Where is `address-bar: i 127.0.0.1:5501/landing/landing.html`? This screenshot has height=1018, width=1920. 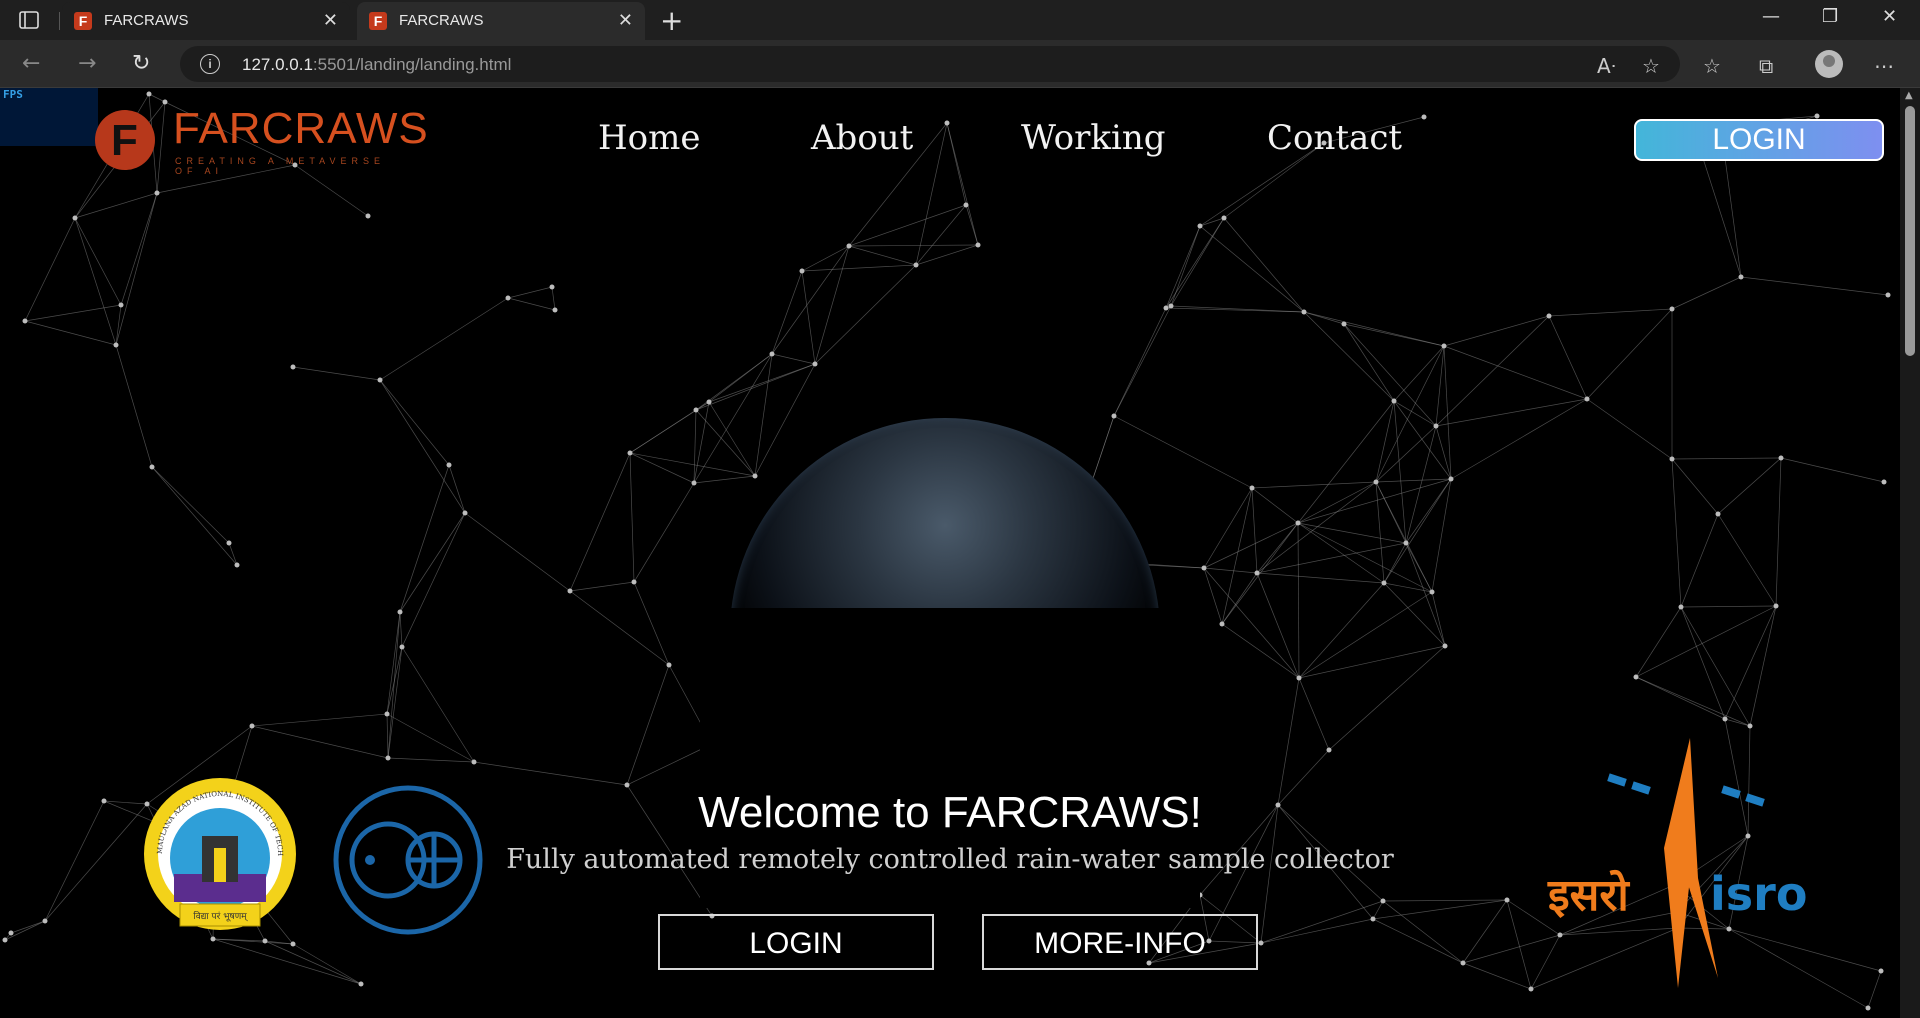 address-bar: i 127.0.0.1:5501/landing/landing.html is located at coordinates (930, 64).